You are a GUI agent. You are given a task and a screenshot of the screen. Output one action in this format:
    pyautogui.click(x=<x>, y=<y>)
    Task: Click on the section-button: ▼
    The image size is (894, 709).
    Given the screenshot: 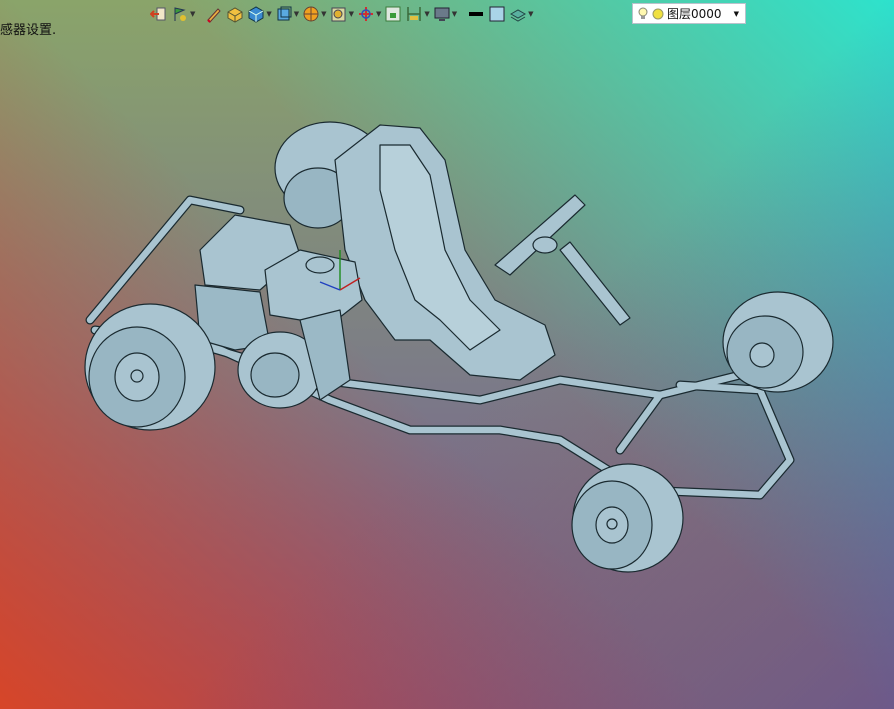 What is the action you would take?
    pyautogui.click(x=342, y=14)
    